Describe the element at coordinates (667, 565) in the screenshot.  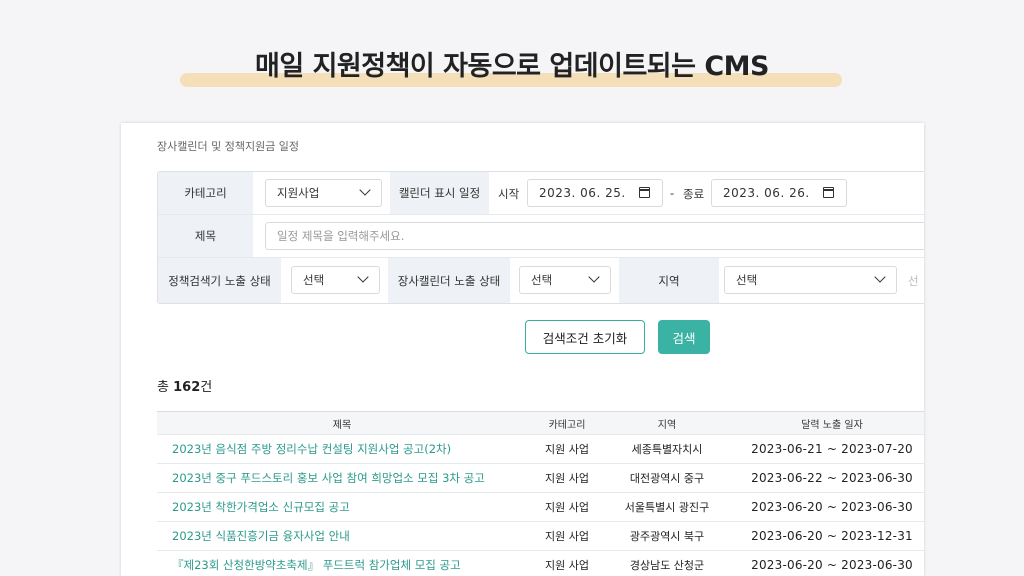
I see `row-region: 경상남도 산청군` at that location.